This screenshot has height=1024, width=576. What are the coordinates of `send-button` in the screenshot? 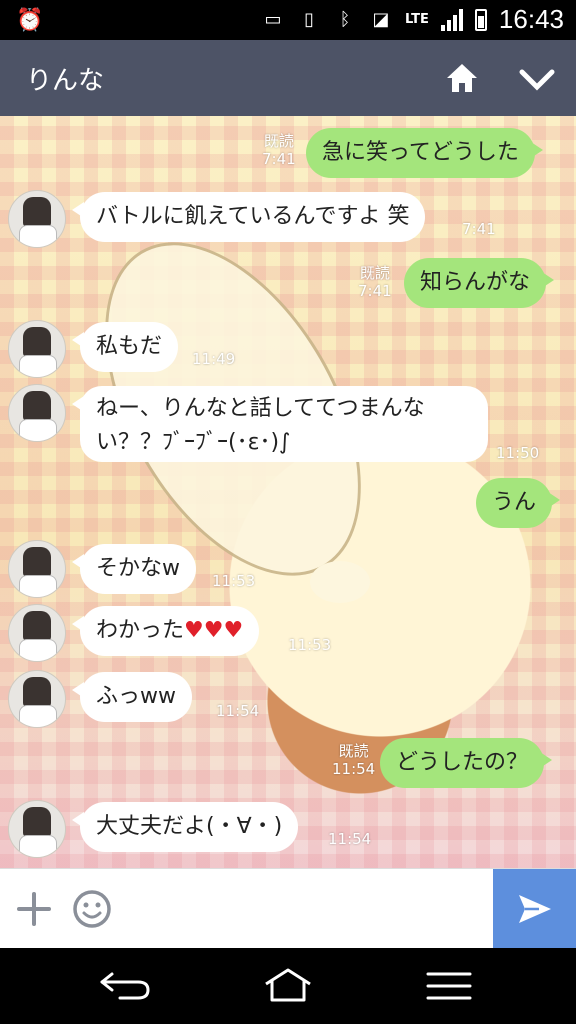 It's located at (534, 909).